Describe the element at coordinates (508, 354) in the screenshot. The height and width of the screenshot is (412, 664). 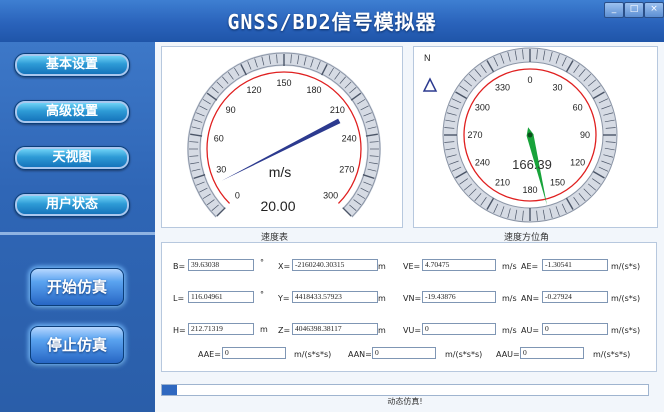
I see `aau-label: AAU=` at that location.